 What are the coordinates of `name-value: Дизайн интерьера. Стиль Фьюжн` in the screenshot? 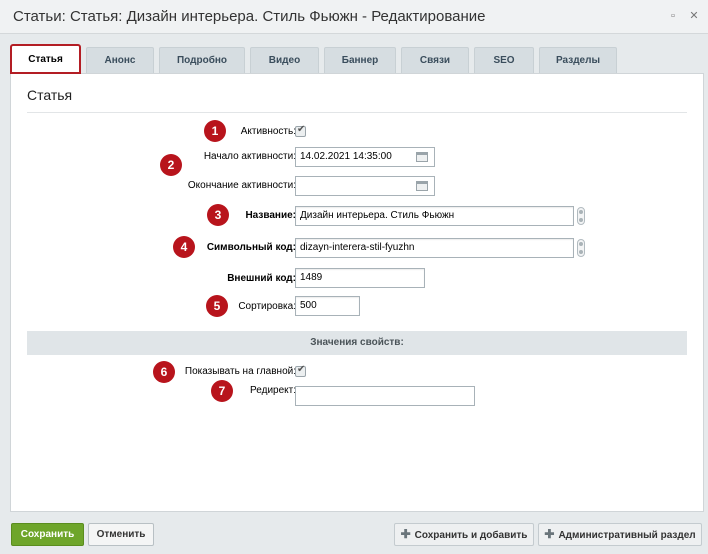 It's located at (377, 215).